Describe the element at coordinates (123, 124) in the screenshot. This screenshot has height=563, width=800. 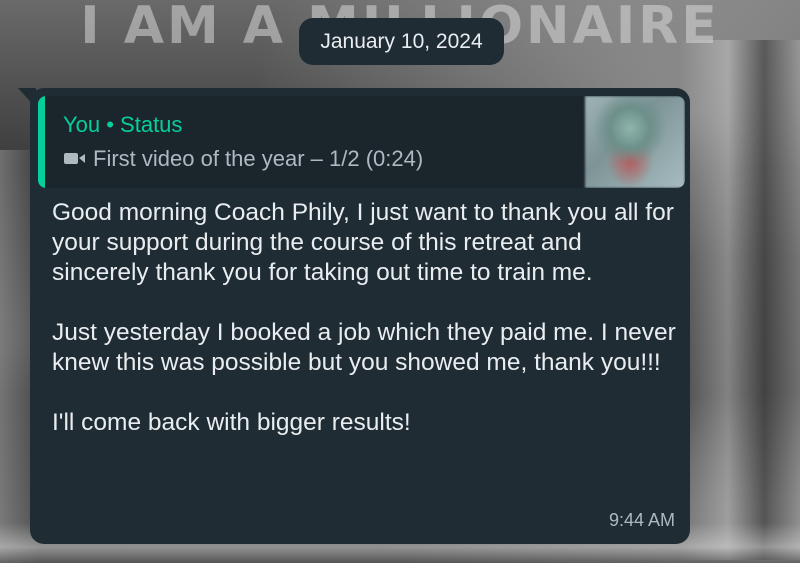
I see `quote-author: You • Status` at that location.